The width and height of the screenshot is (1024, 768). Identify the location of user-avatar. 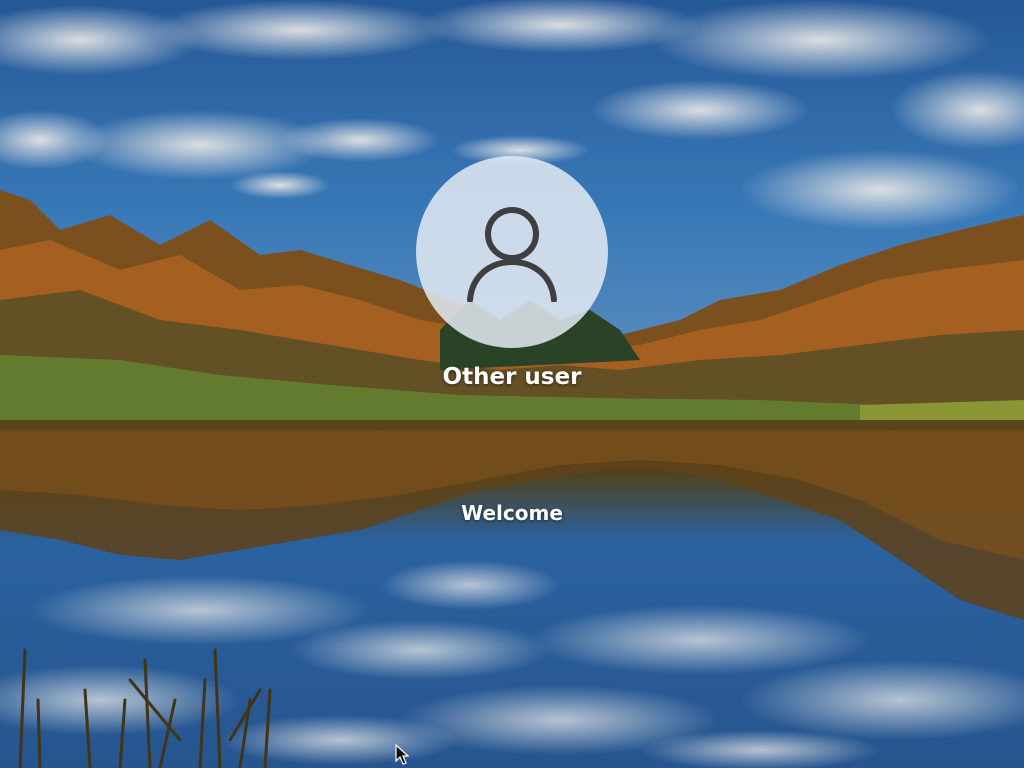
(512, 252).